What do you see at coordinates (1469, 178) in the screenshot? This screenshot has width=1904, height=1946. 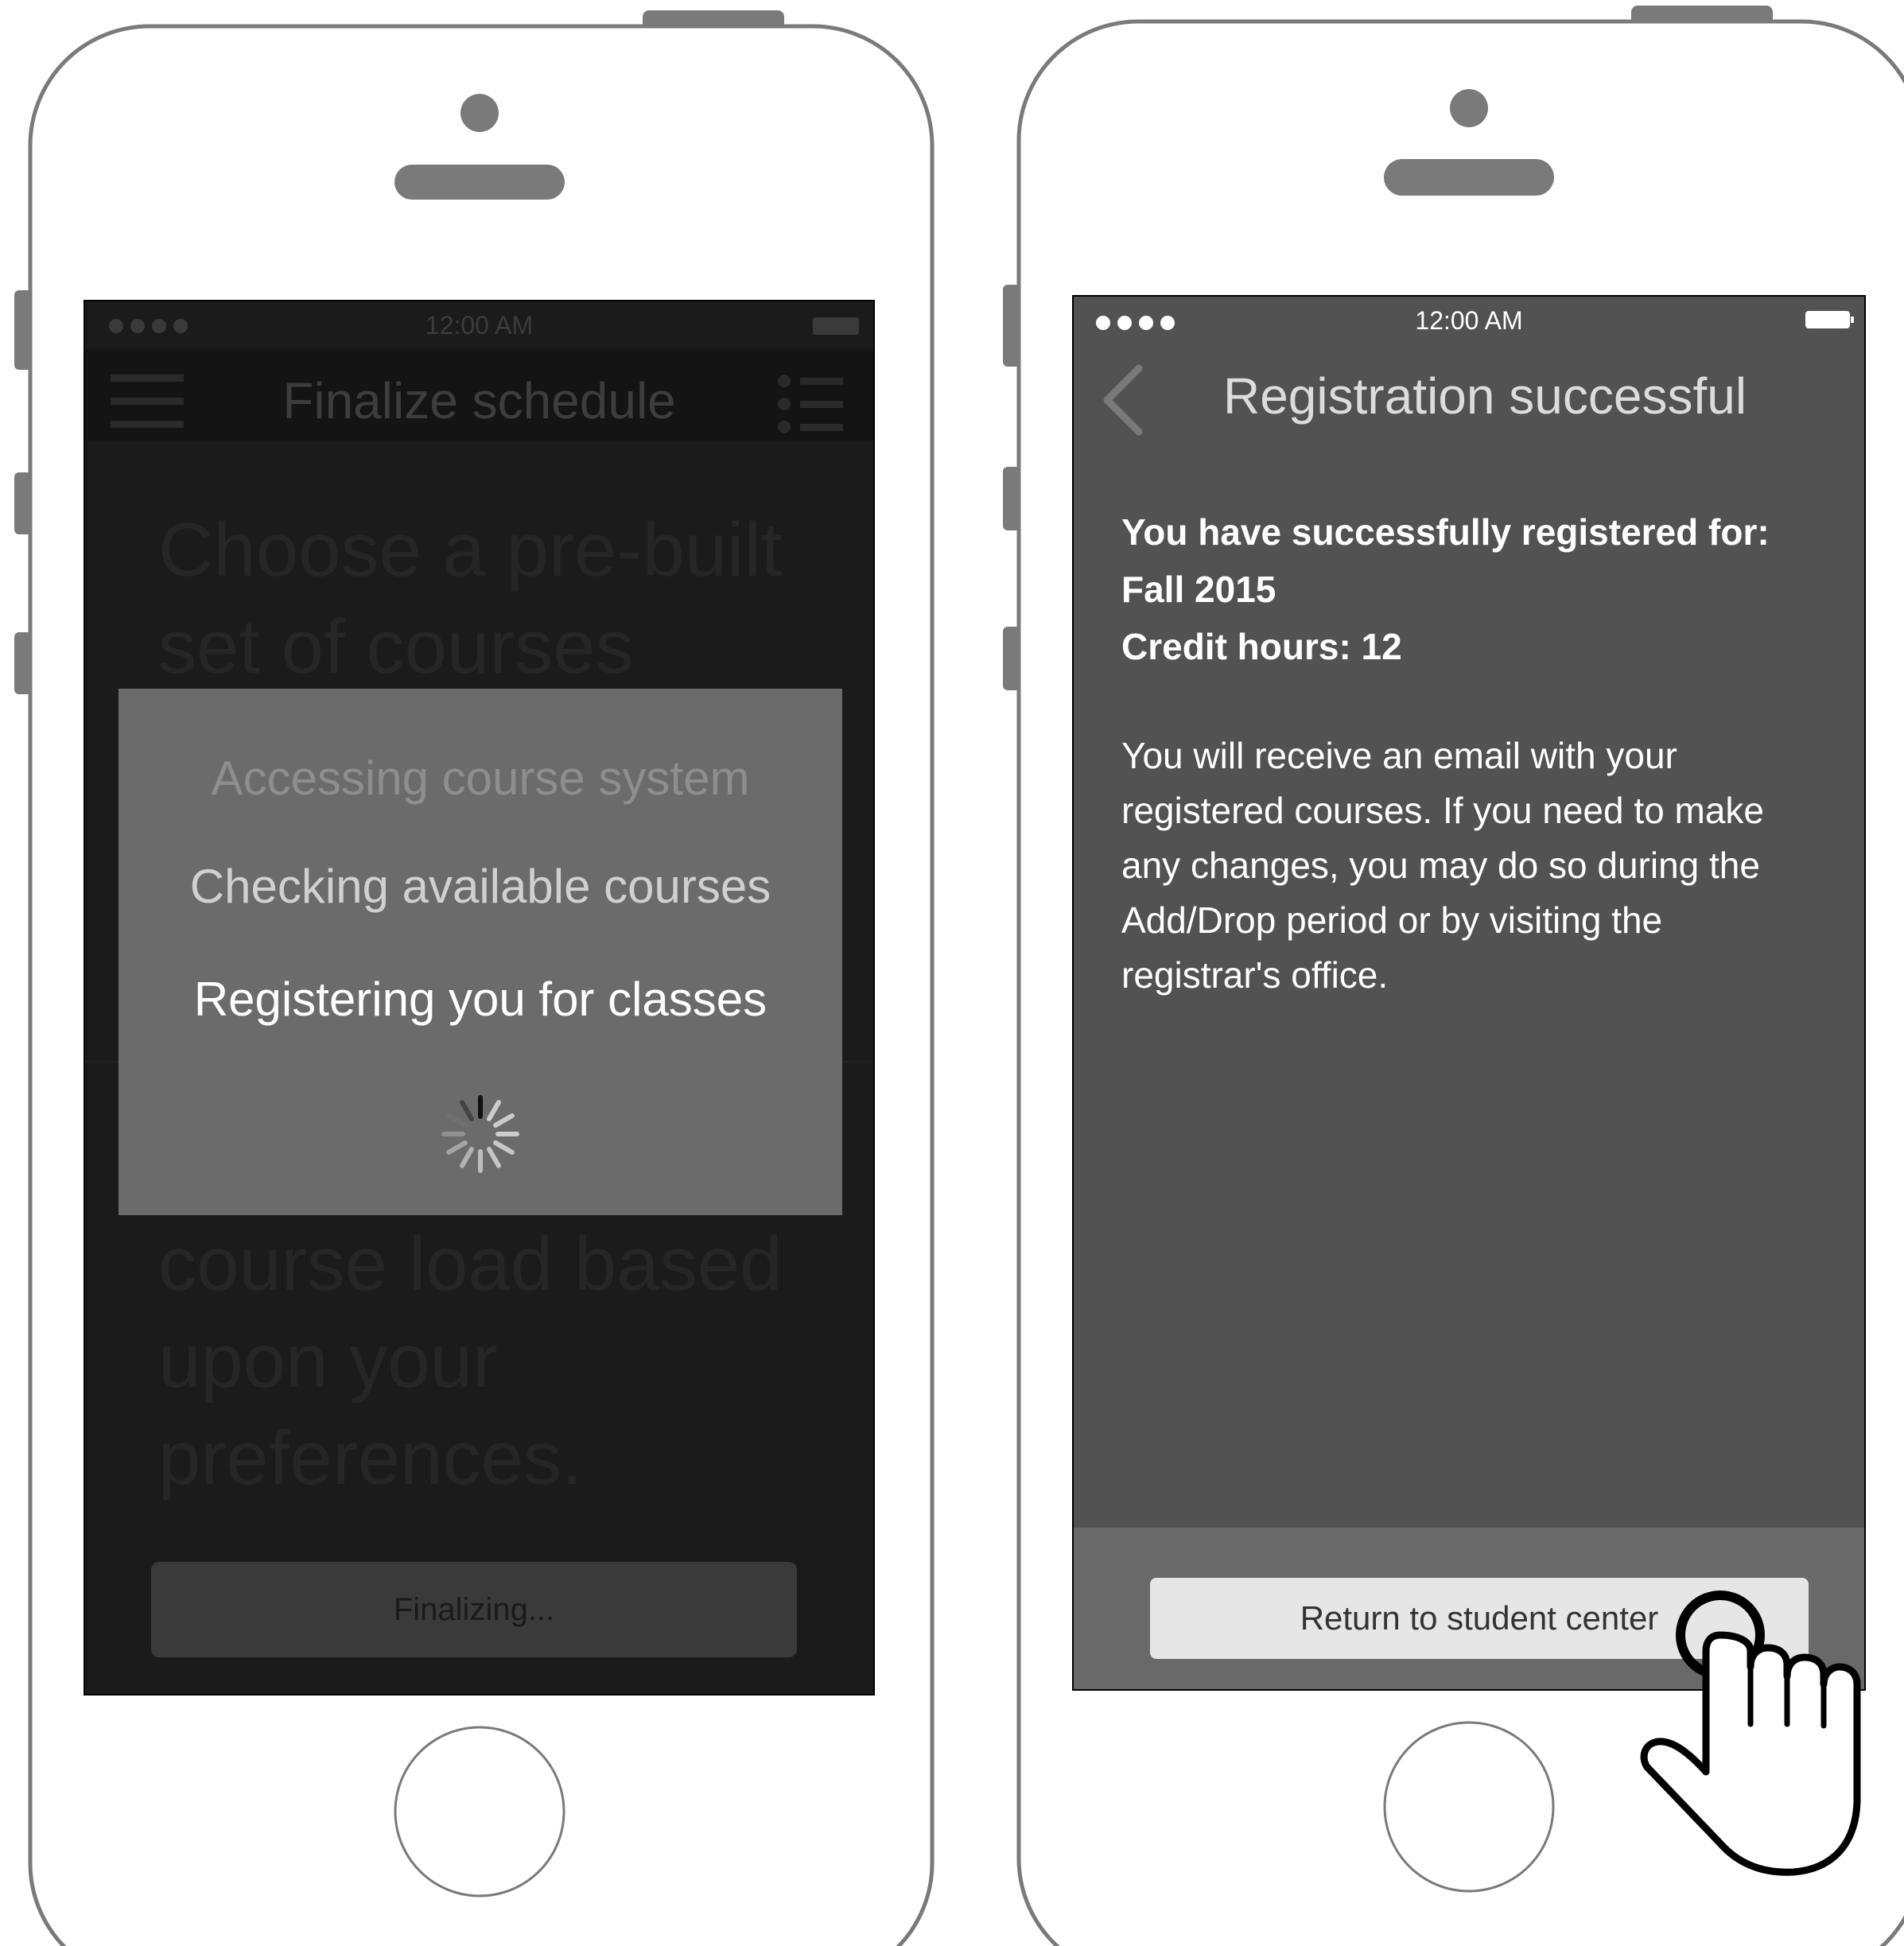 I see `right-speaker` at bounding box center [1469, 178].